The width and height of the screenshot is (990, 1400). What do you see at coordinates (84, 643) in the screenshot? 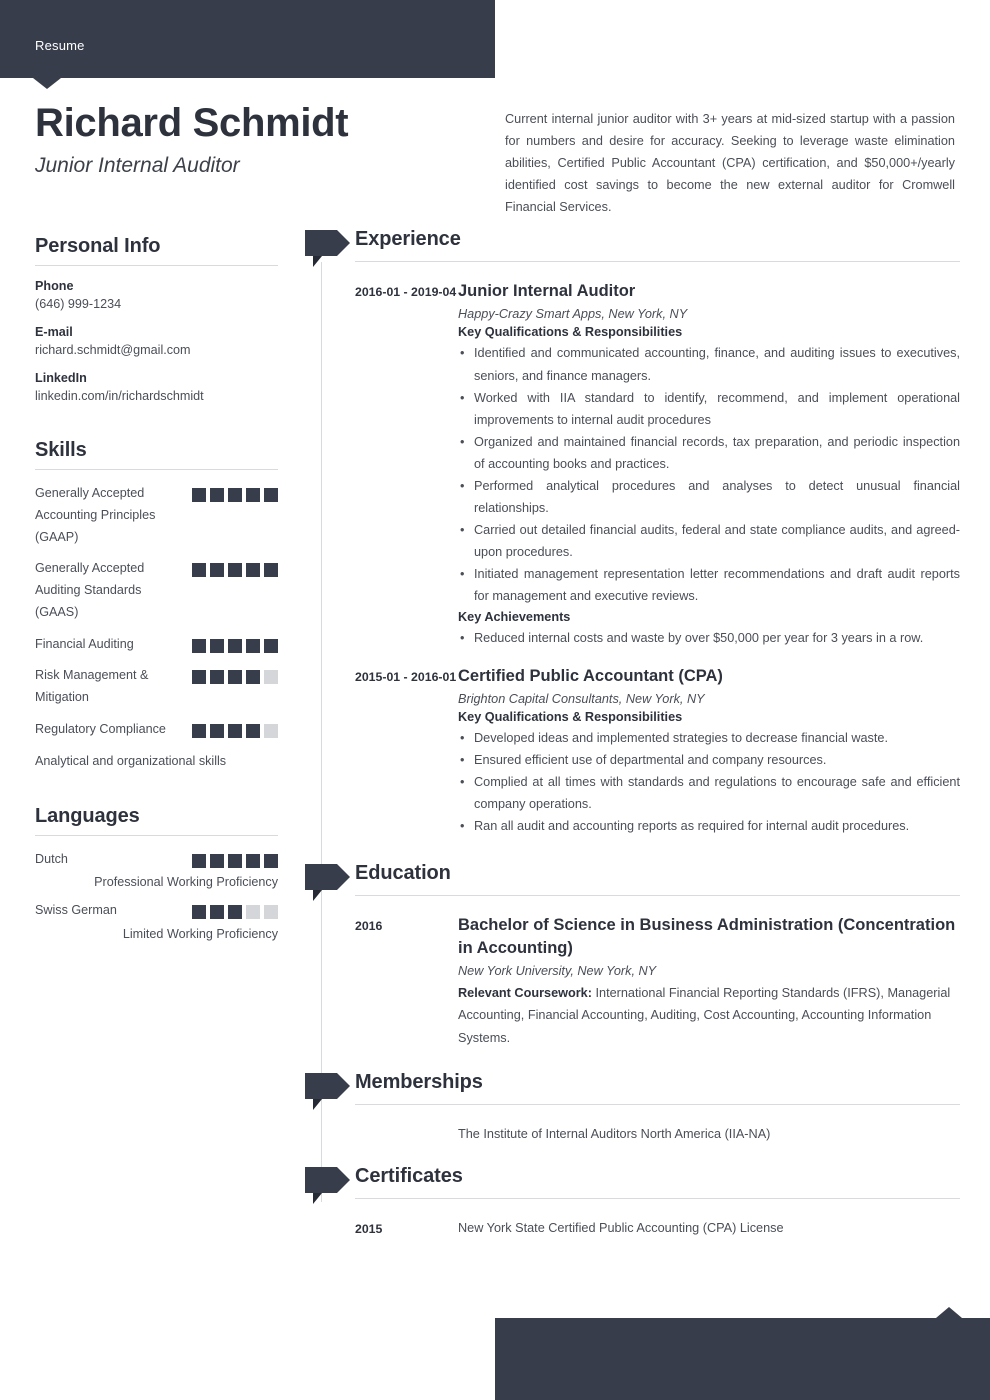
I see `skill-label: Financial Auditing` at bounding box center [84, 643].